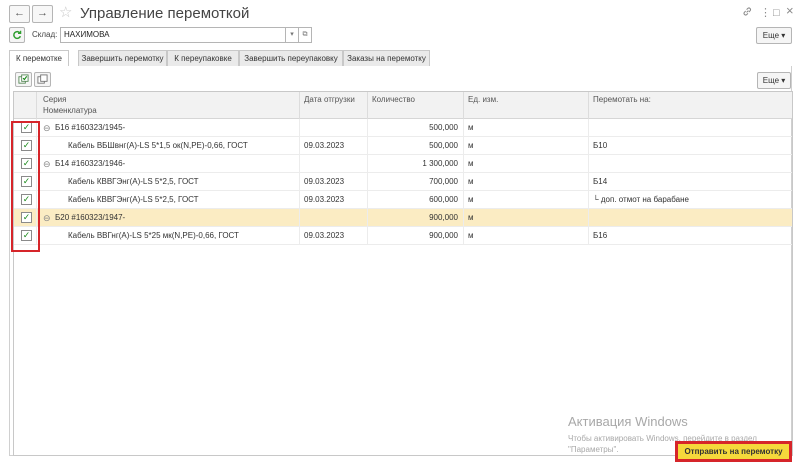 Image resolution: width=800 pixels, height=465 pixels. Describe the element at coordinates (600, 145) in the screenshot. I see `rewind-to-cell: Б10` at that location.